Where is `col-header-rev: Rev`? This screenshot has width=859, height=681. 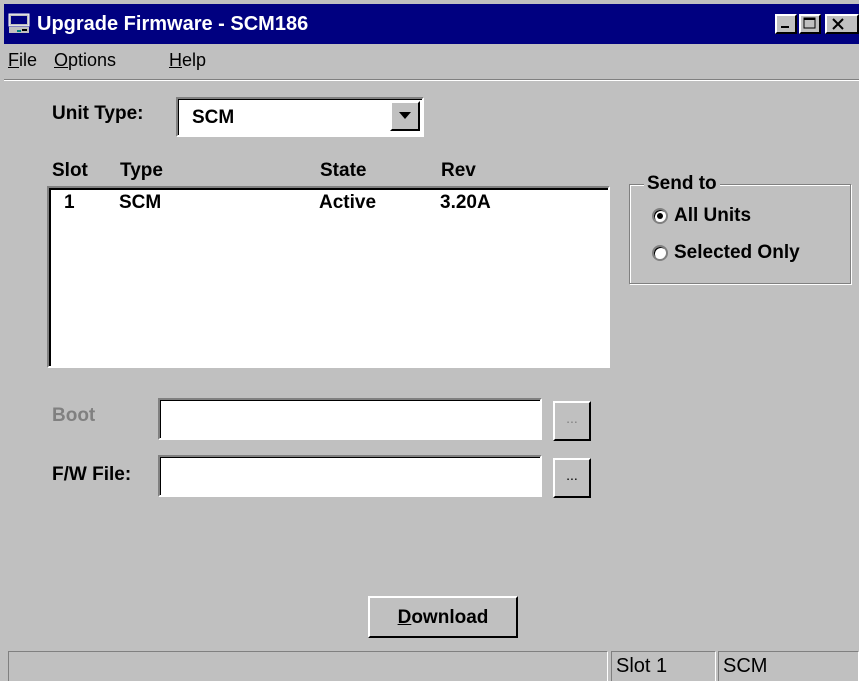
col-header-rev: Rev is located at coordinates (458, 170).